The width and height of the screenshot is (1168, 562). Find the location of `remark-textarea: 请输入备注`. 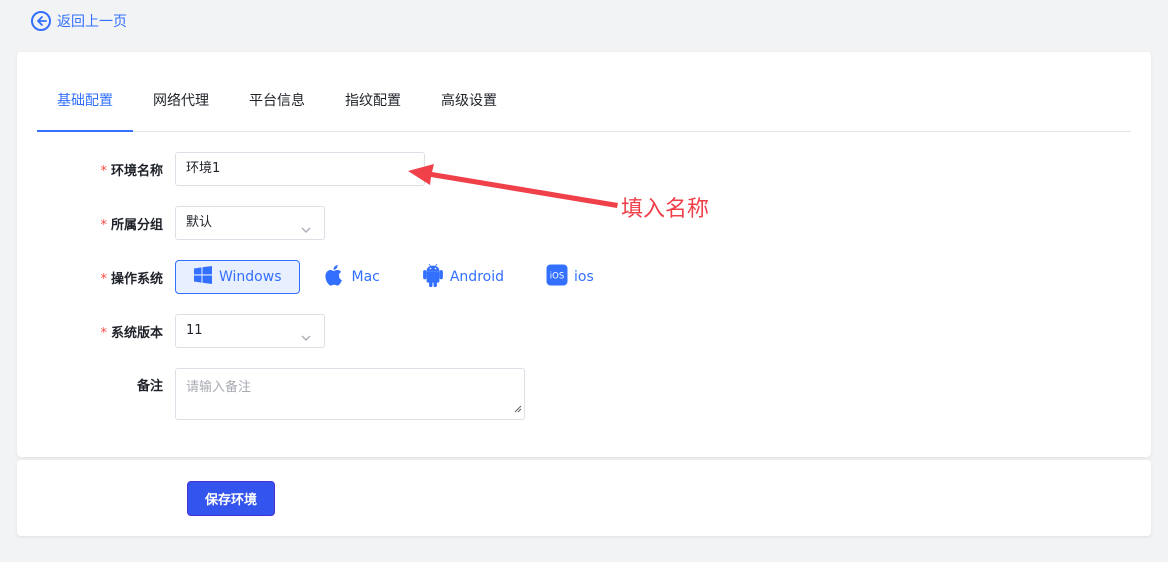

remark-textarea: 请输入备注 is located at coordinates (350, 394).